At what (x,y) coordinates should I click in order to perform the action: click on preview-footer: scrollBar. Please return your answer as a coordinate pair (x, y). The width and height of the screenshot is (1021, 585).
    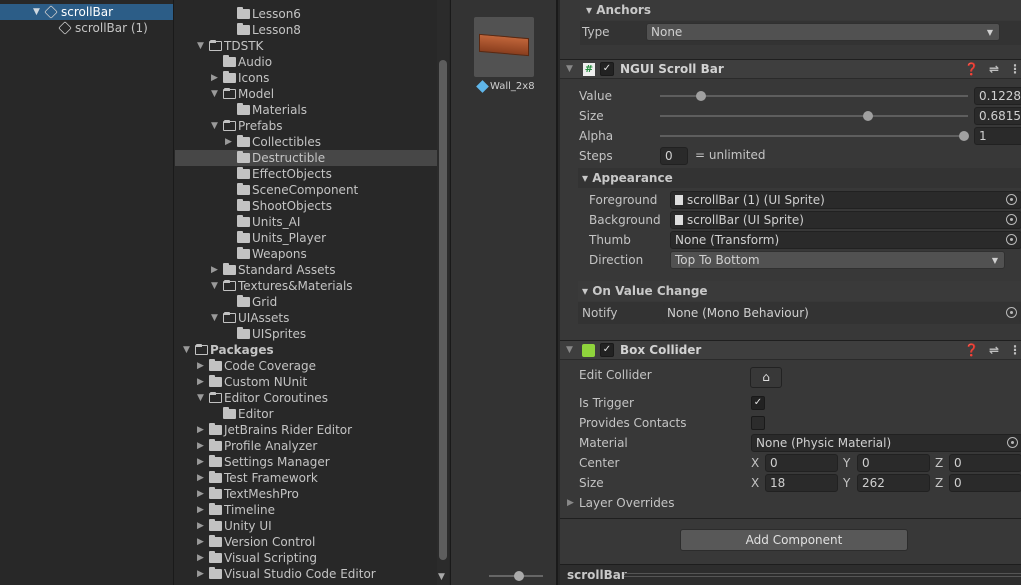
    Looking at the image, I should click on (790, 574).